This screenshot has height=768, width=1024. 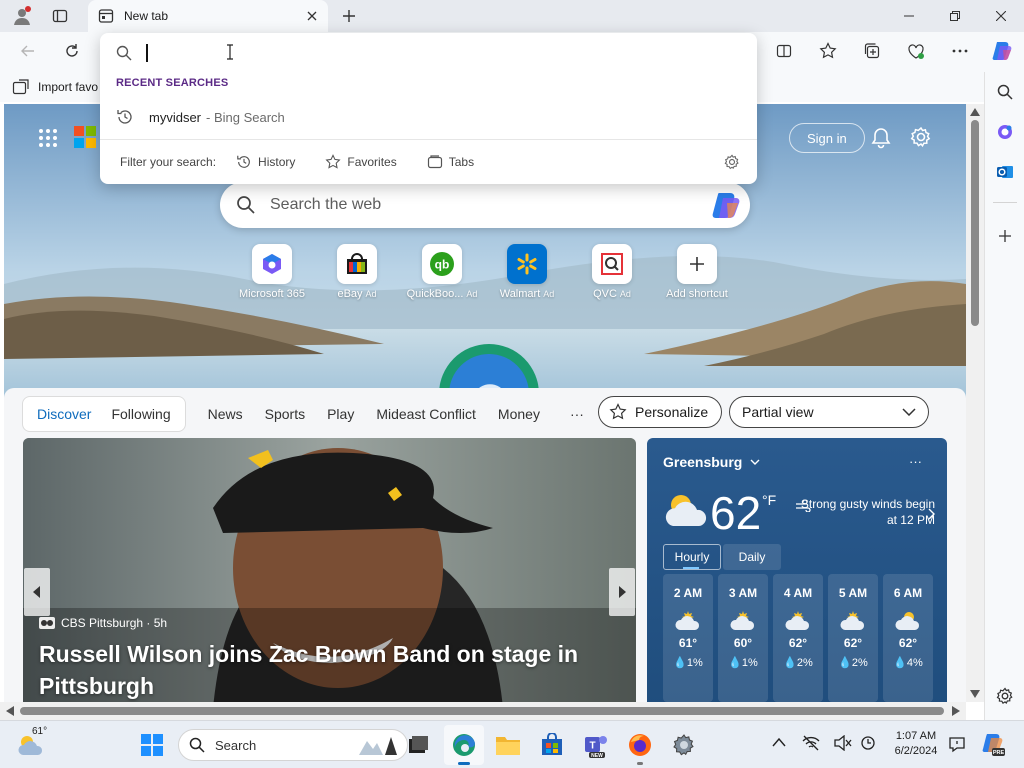 I want to click on tab-following: Following, so click(x=140, y=414).